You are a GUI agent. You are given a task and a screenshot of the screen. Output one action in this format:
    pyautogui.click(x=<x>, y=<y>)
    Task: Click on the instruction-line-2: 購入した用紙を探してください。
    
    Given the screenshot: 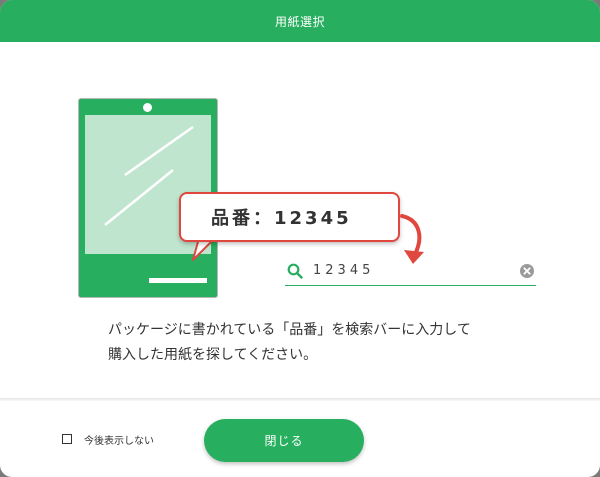 What is the action you would take?
    pyautogui.click(x=213, y=355)
    